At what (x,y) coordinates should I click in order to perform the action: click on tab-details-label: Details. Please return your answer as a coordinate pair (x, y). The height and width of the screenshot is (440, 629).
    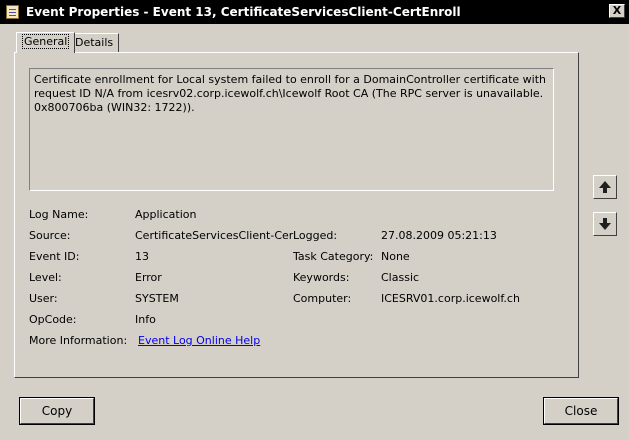
    Looking at the image, I should click on (94, 42).